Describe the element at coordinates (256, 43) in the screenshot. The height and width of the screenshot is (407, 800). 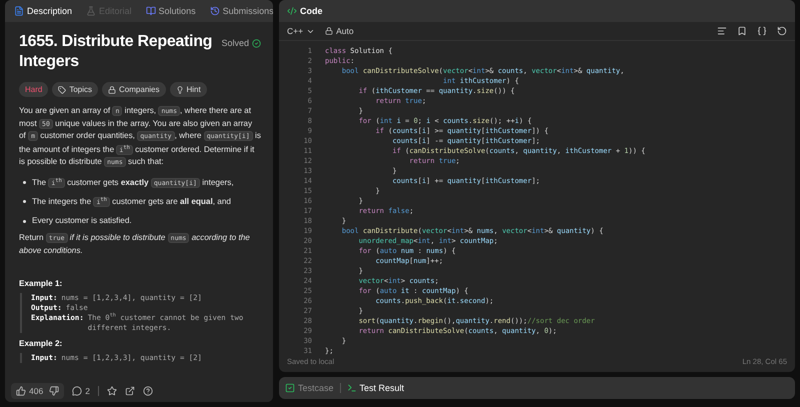
I see `check-circle-icon` at that location.